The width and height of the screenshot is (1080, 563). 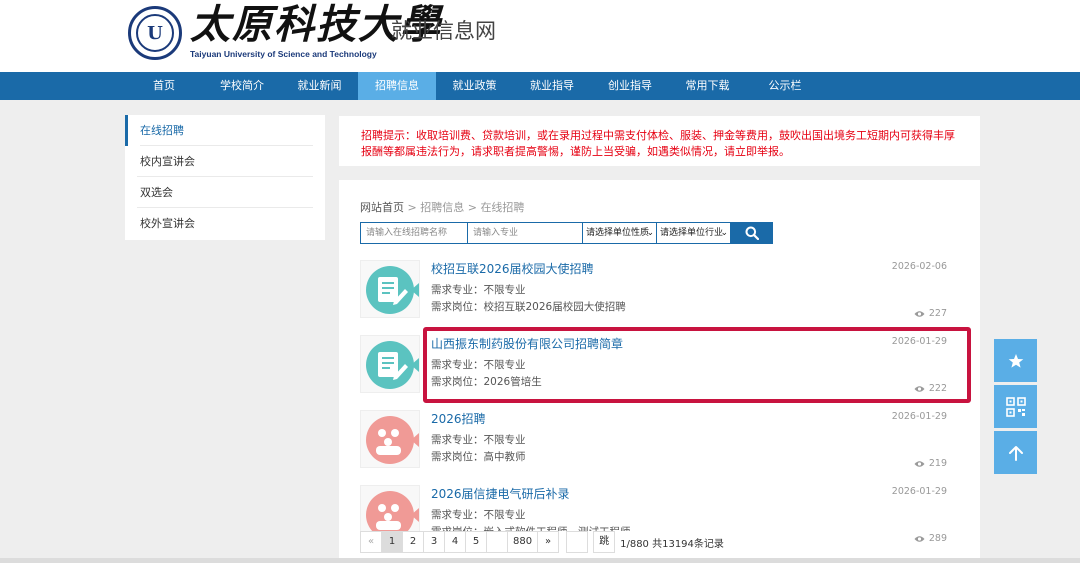 What do you see at coordinates (707, 86) in the screenshot?
I see `nav-downloads: 常用下载` at bounding box center [707, 86].